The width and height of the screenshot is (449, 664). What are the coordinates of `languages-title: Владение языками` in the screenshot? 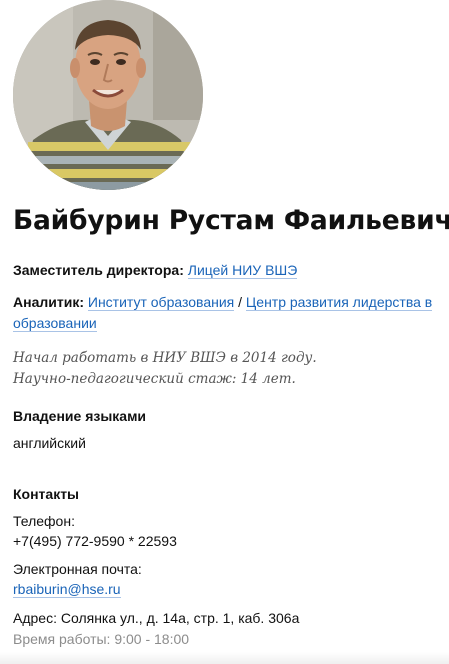 It's located at (80, 416).